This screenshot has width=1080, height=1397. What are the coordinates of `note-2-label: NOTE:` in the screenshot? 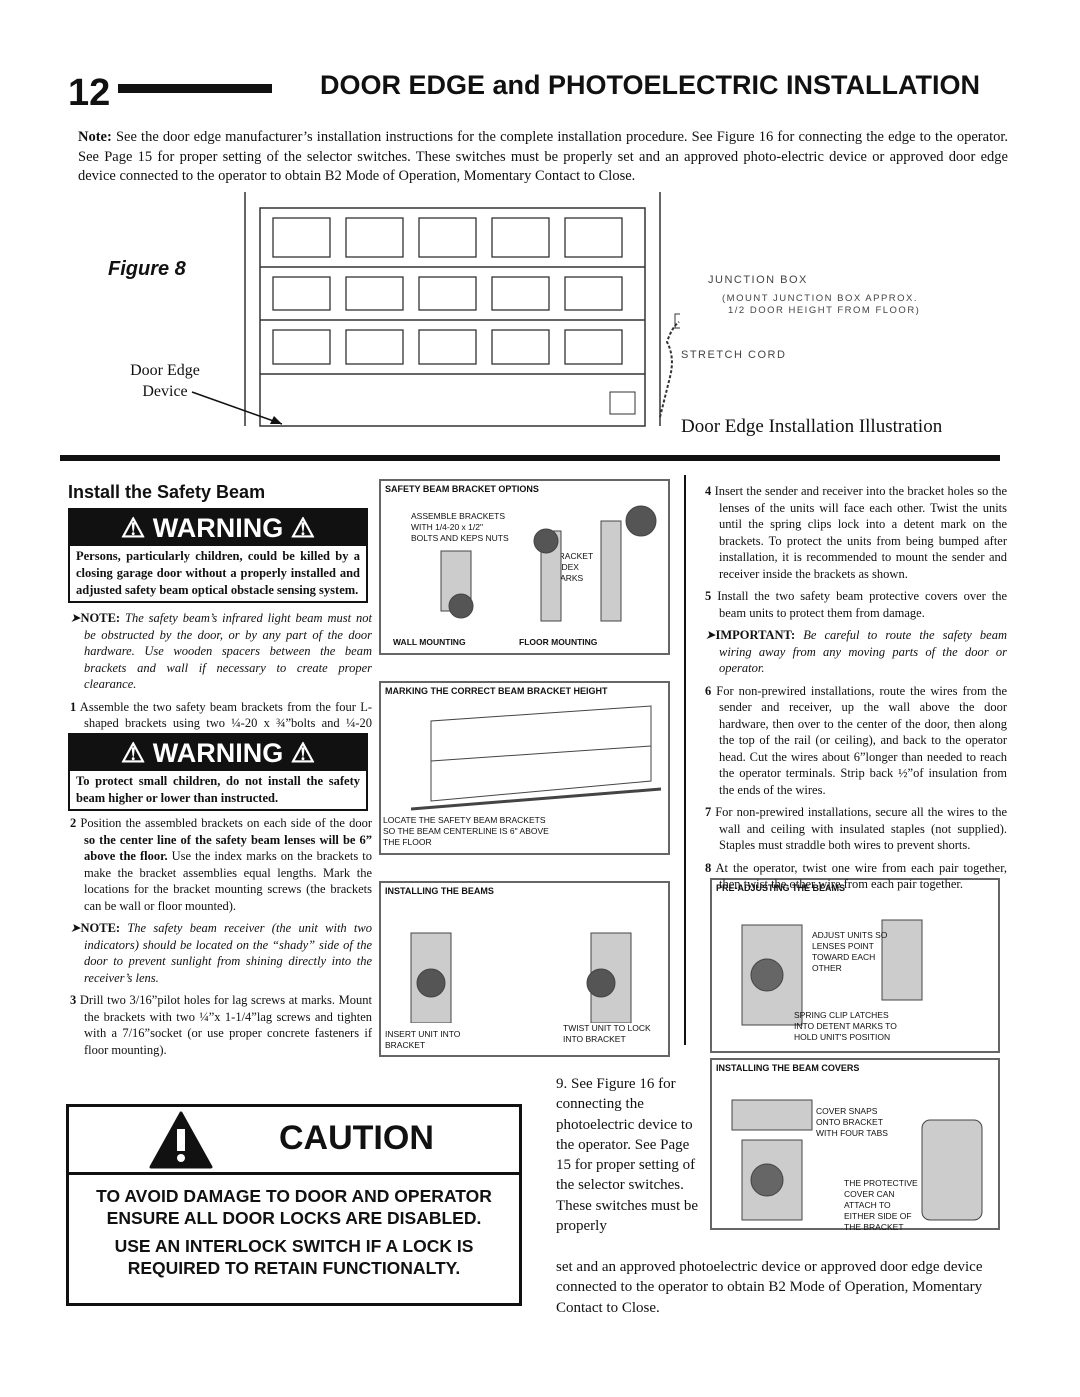 It's located at (100, 928).